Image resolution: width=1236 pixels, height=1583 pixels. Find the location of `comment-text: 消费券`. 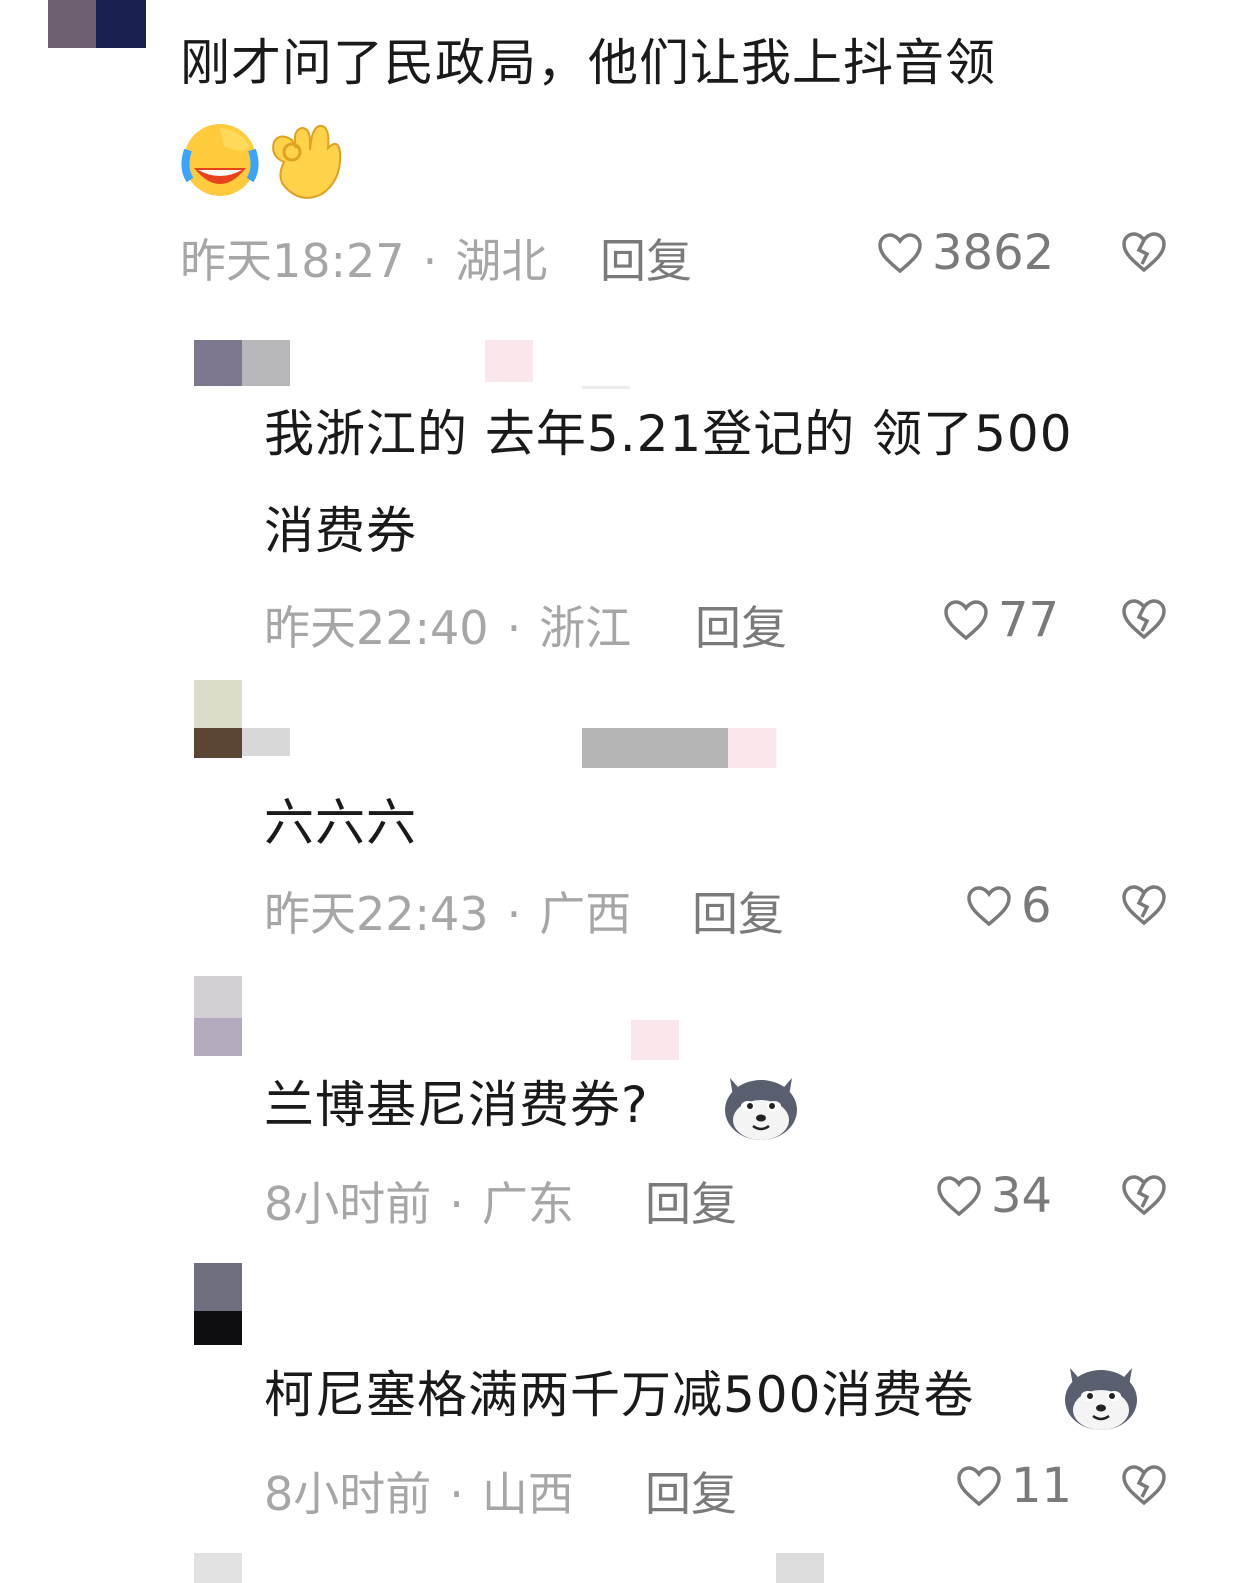

comment-text: 消费券 is located at coordinates (340, 531).